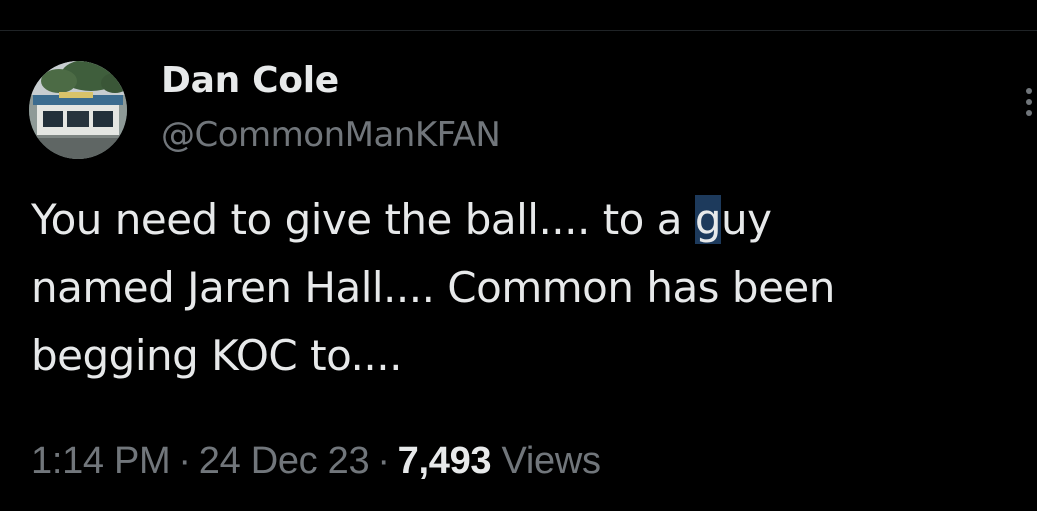 The width and height of the screenshot is (1037, 511). I want to click on top-divider, so click(518, 30).